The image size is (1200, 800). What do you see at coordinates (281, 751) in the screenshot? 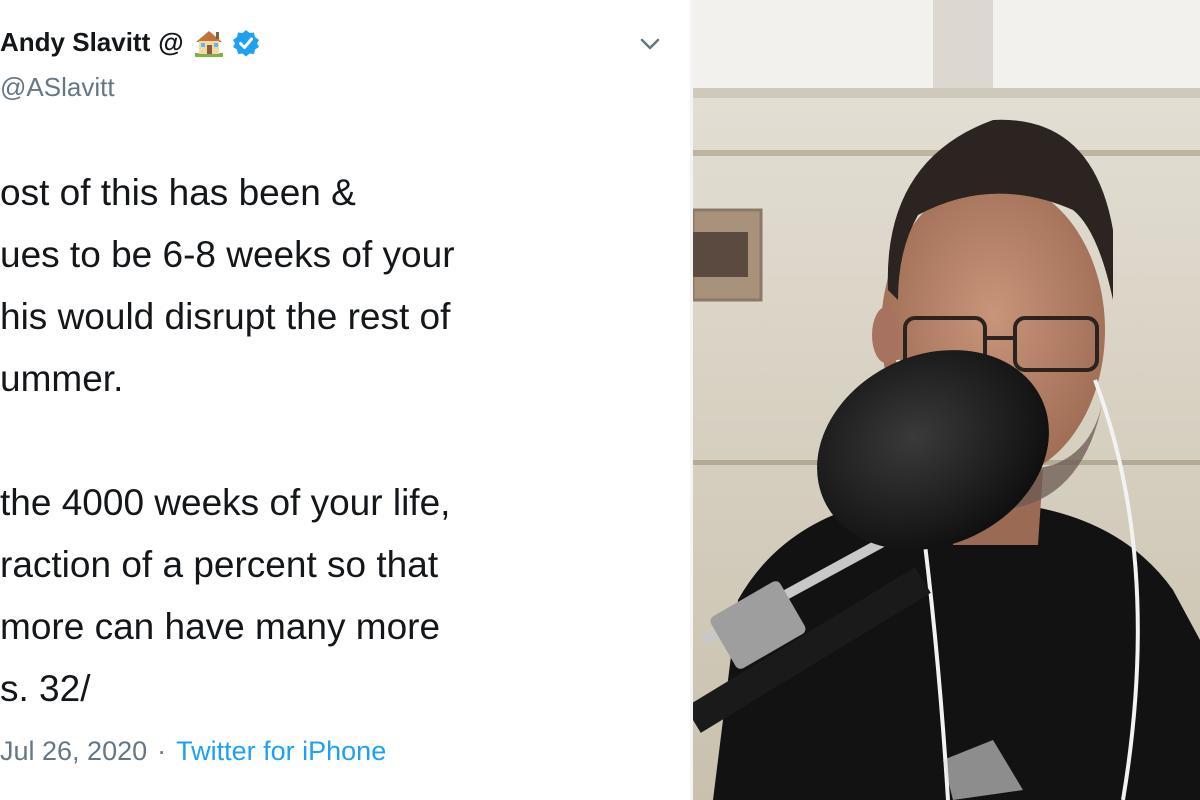
I see `tweet-source-link: Twitter for iPhone` at bounding box center [281, 751].